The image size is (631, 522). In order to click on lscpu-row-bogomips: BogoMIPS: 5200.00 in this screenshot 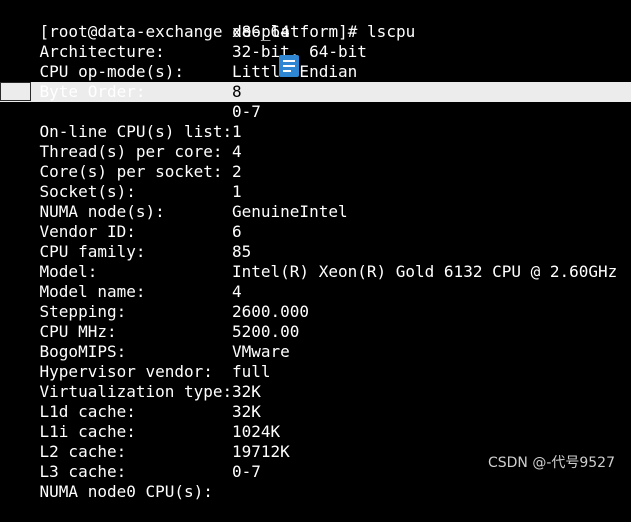, I will do `click(150, 341)`.